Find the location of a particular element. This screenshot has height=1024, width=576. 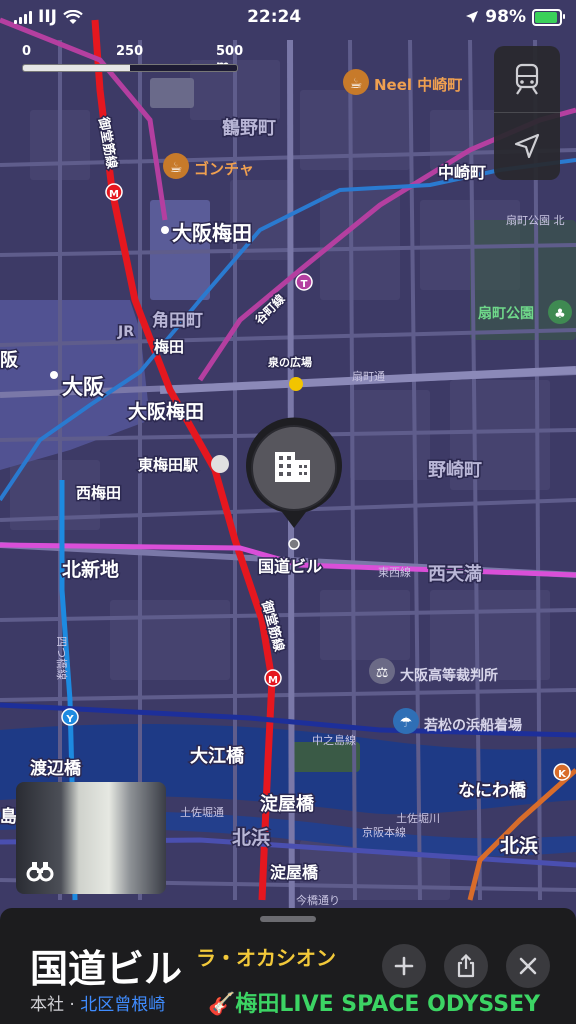

badge-tanimachi: T is located at coordinates (304, 282).